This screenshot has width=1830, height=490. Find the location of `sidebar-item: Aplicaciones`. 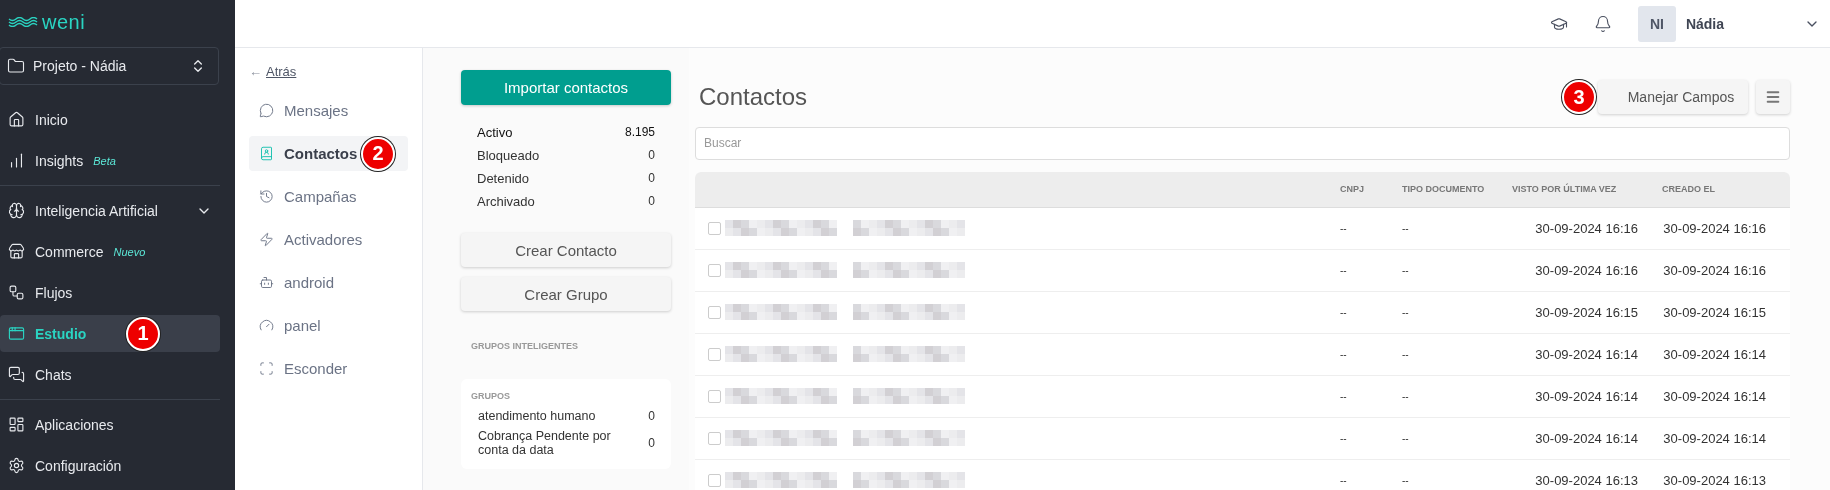

sidebar-item: Aplicaciones is located at coordinates (110, 424).